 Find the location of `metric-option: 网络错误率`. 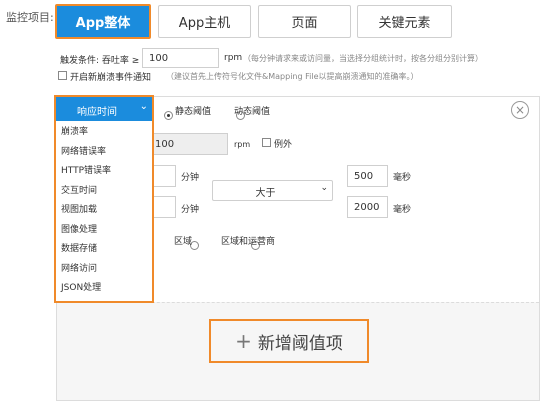

metric-option: 网络错误率 is located at coordinates (104, 153).